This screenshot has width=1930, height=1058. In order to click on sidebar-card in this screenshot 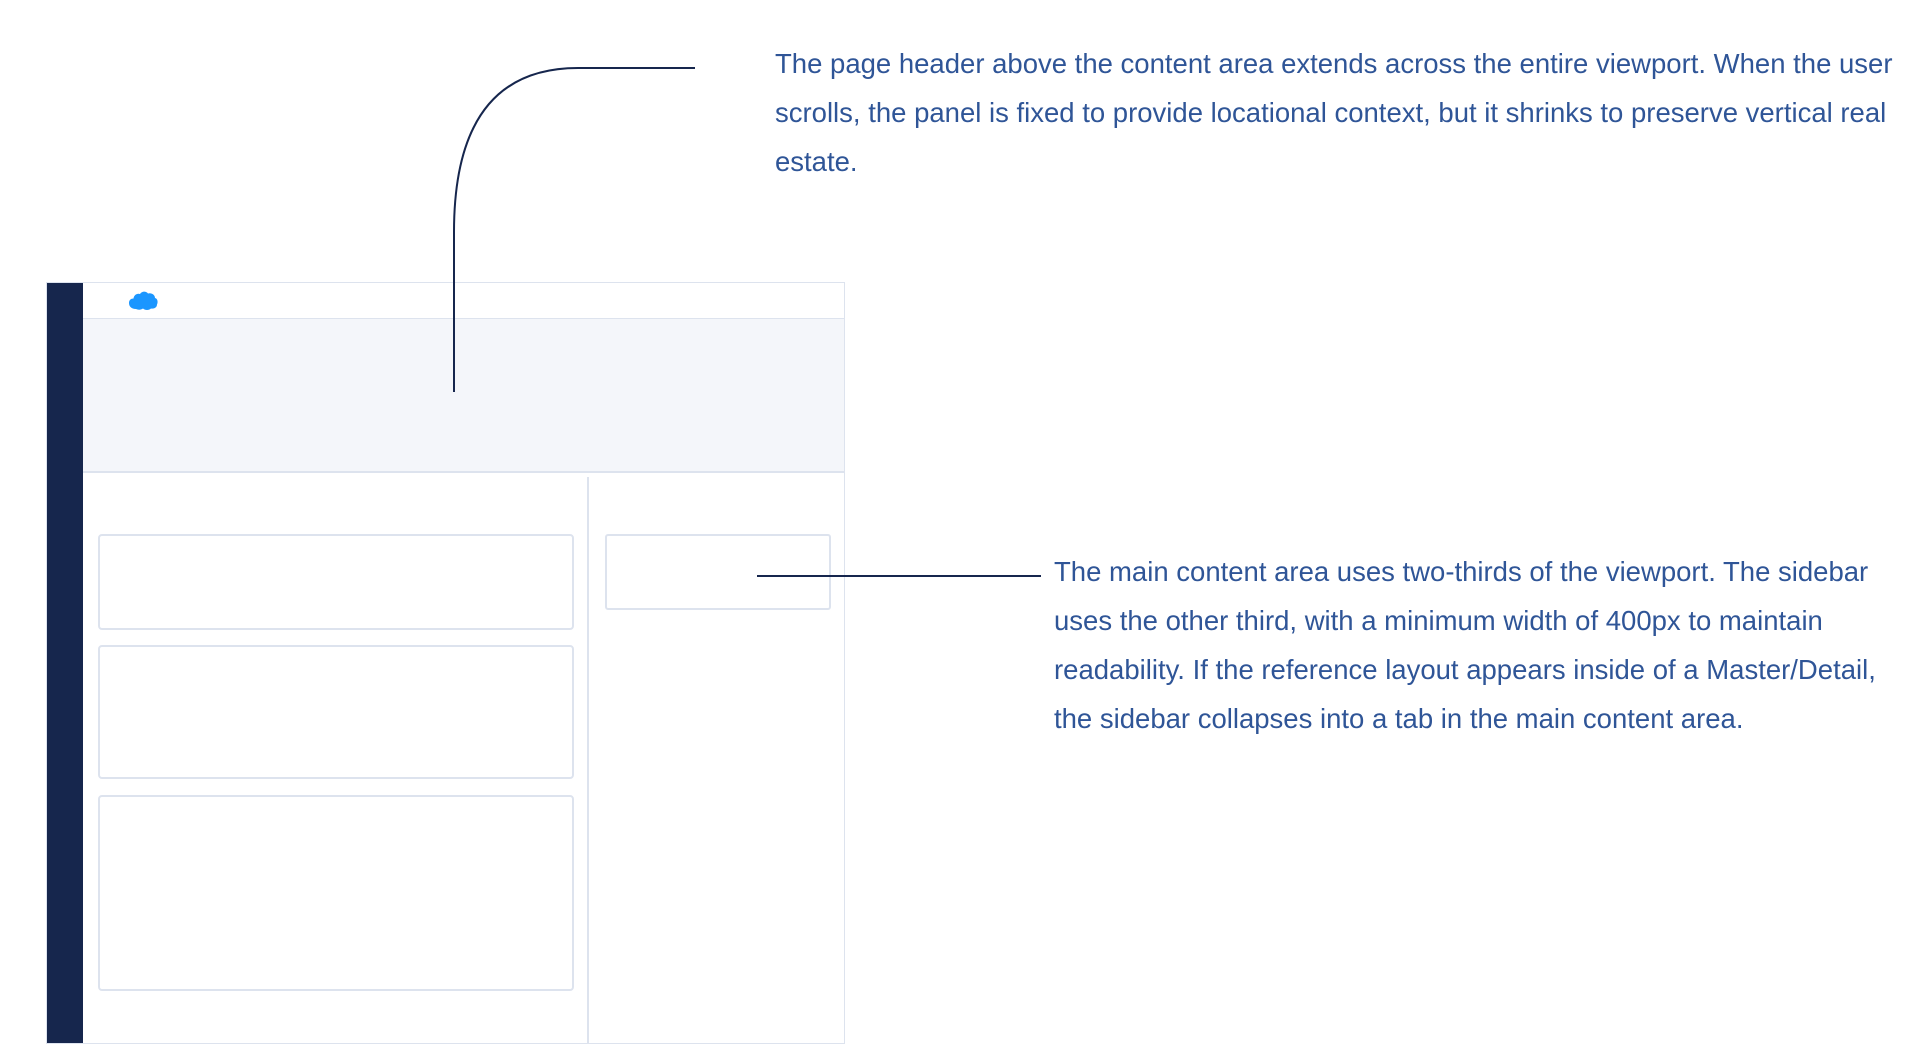, I will do `click(718, 572)`.